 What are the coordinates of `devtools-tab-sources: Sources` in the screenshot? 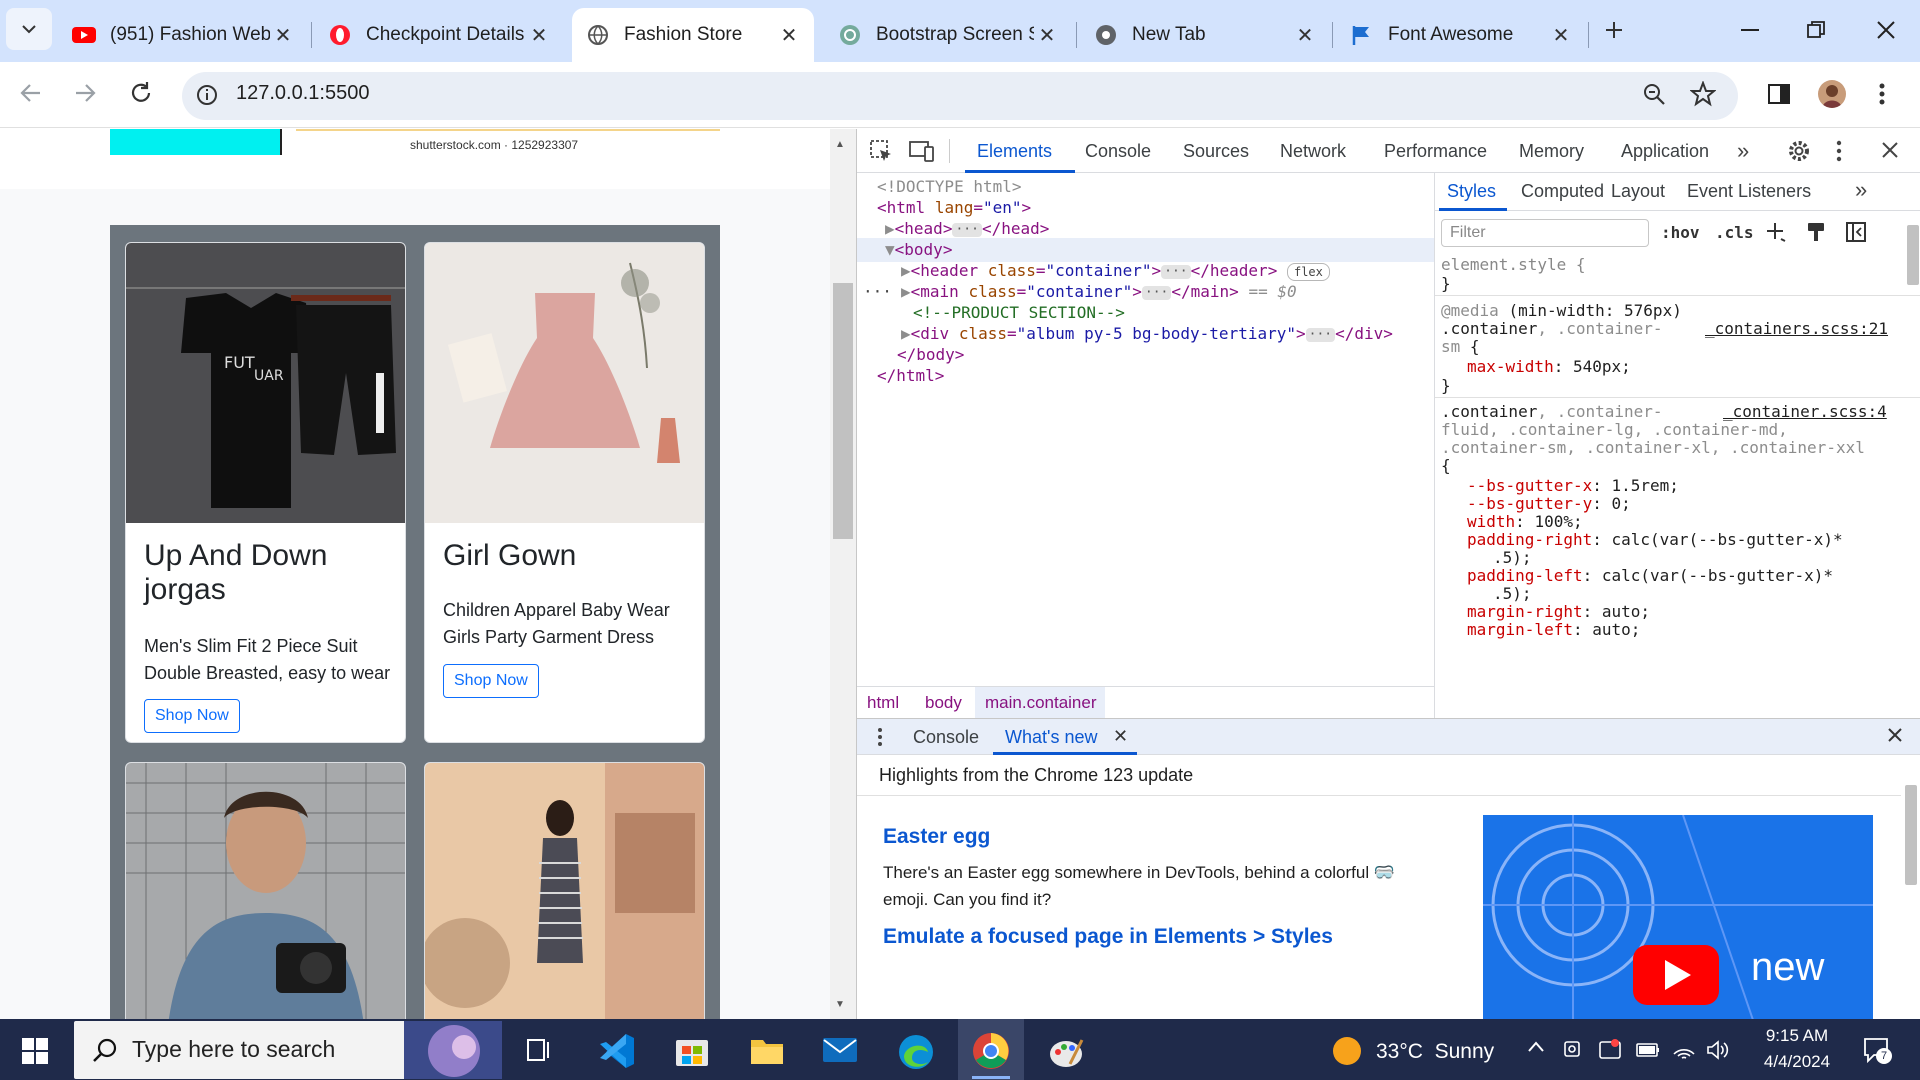 It's located at (1216, 151).